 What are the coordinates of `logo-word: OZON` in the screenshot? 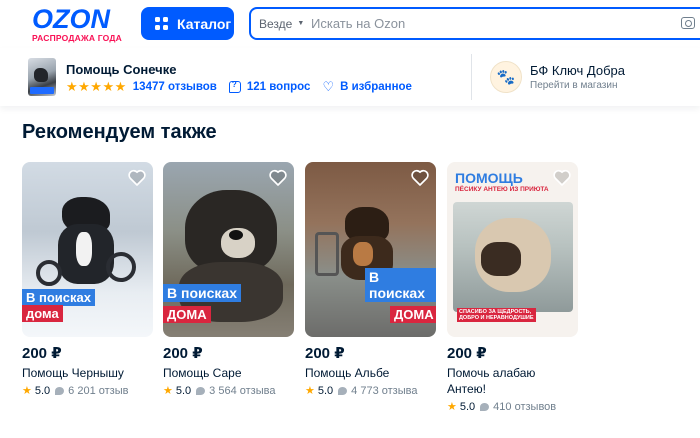 It's located at (71, 19).